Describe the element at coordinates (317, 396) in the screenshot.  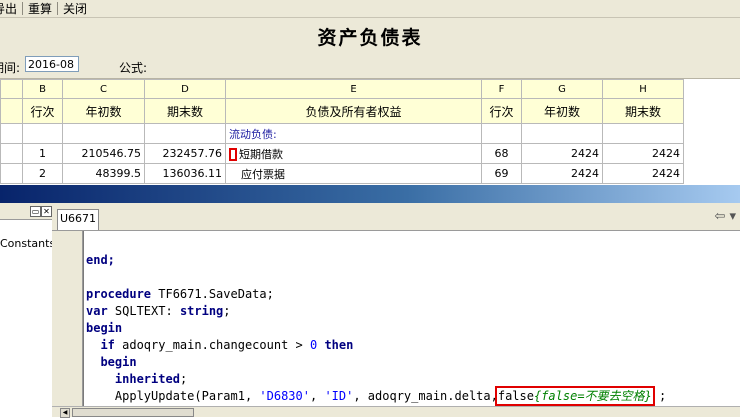
I see `comma: ,` at that location.